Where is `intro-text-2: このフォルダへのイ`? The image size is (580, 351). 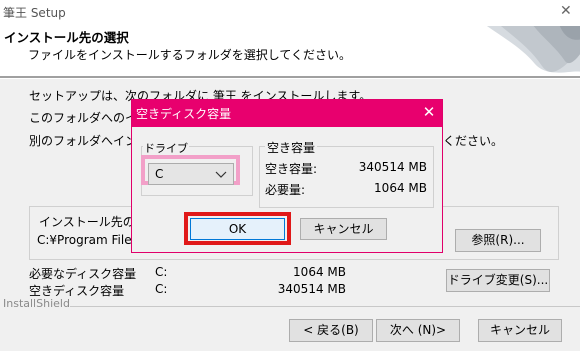 intro-text-2: このフォルダへのイ is located at coordinates (83, 118).